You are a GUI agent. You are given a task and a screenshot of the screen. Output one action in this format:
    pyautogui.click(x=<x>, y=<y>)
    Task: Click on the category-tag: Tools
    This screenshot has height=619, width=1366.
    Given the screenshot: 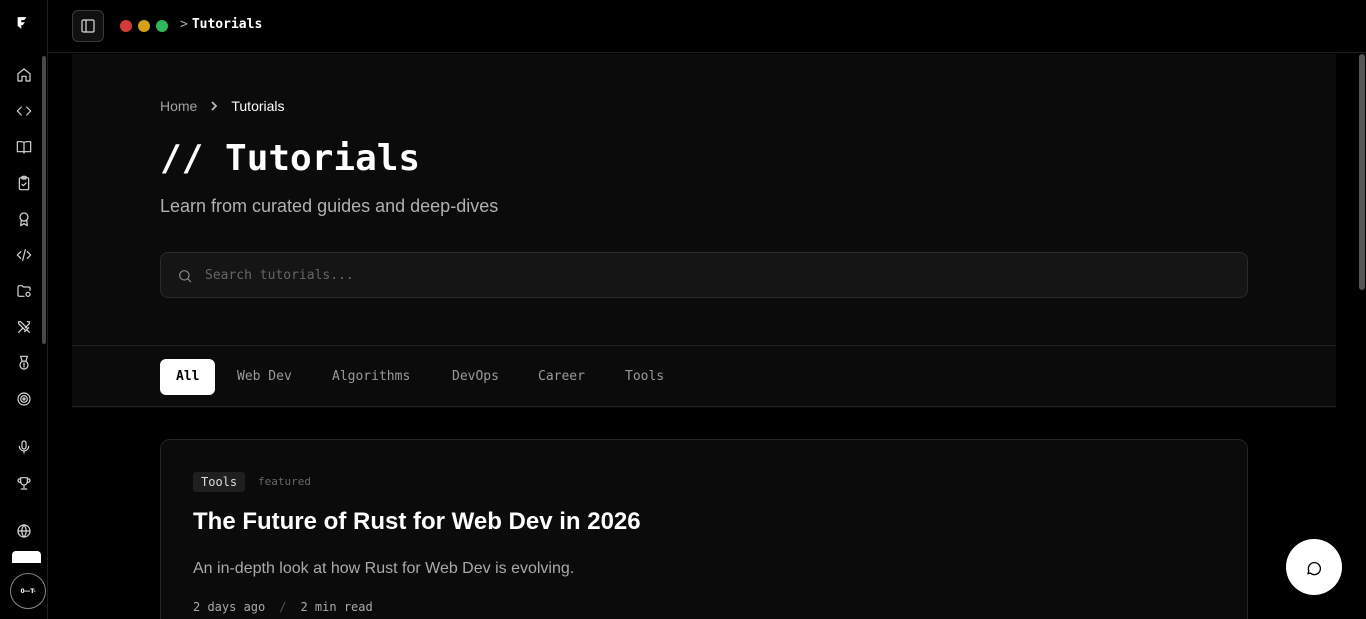 What is the action you would take?
    pyautogui.click(x=219, y=482)
    